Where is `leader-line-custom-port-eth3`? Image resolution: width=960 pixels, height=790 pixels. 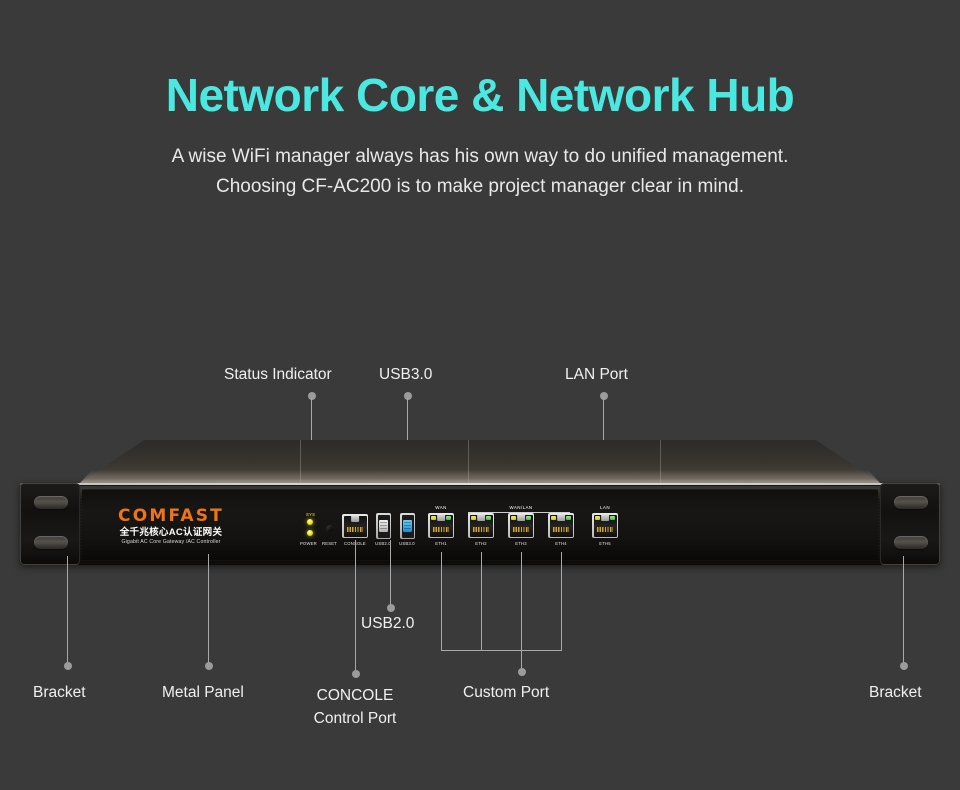 leader-line-custom-port-eth3 is located at coordinates (521, 601).